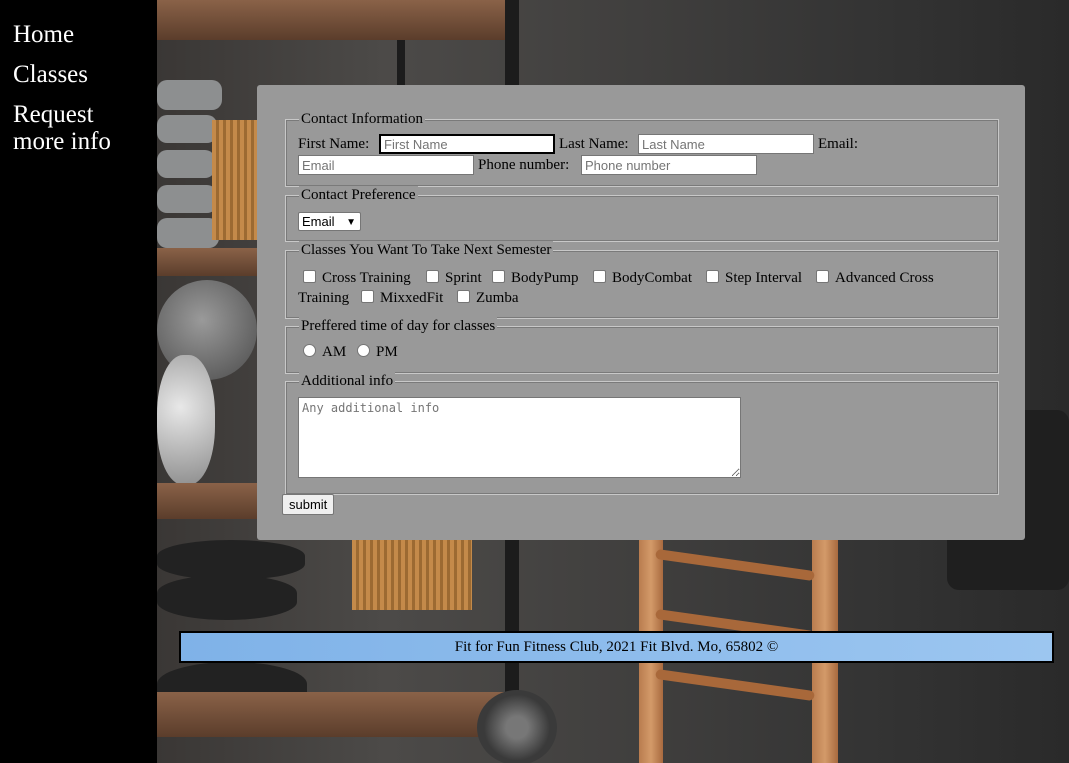 The image size is (1069, 763). I want to click on time-of-day-legend: Preffered time of day for classes, so click(398, 326).